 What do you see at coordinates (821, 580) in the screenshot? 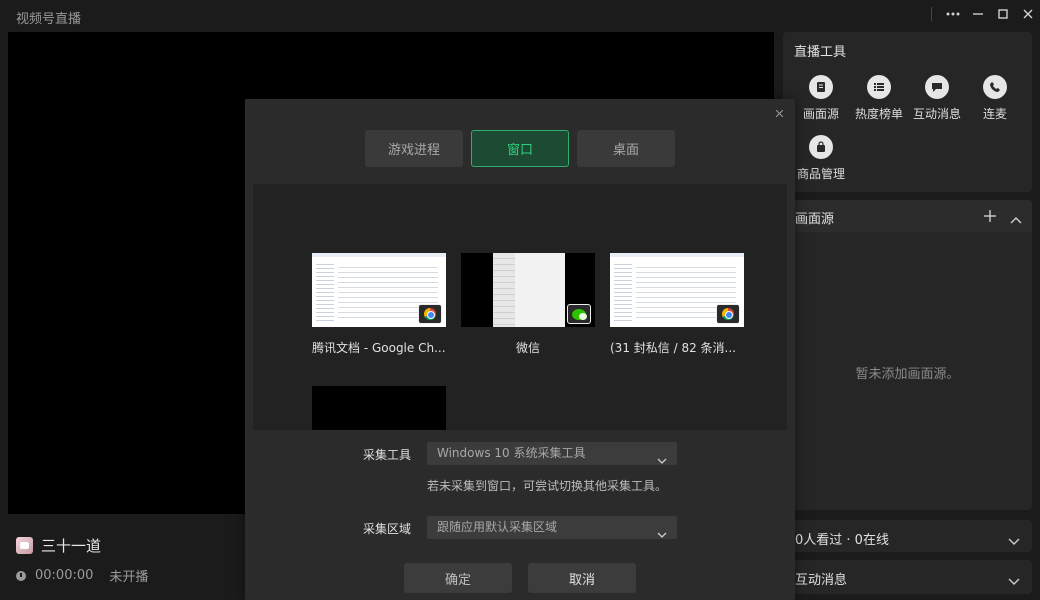
I see `messages-title: 互动消息` at bounding box center [821, 580].